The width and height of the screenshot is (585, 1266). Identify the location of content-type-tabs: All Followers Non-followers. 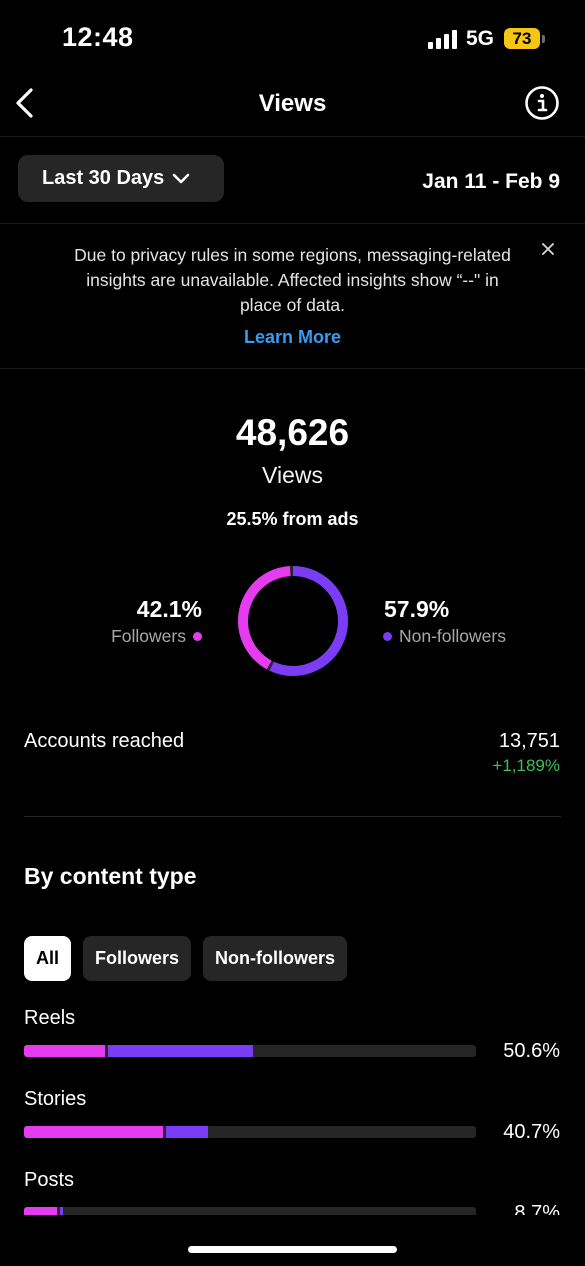
(186, 958).